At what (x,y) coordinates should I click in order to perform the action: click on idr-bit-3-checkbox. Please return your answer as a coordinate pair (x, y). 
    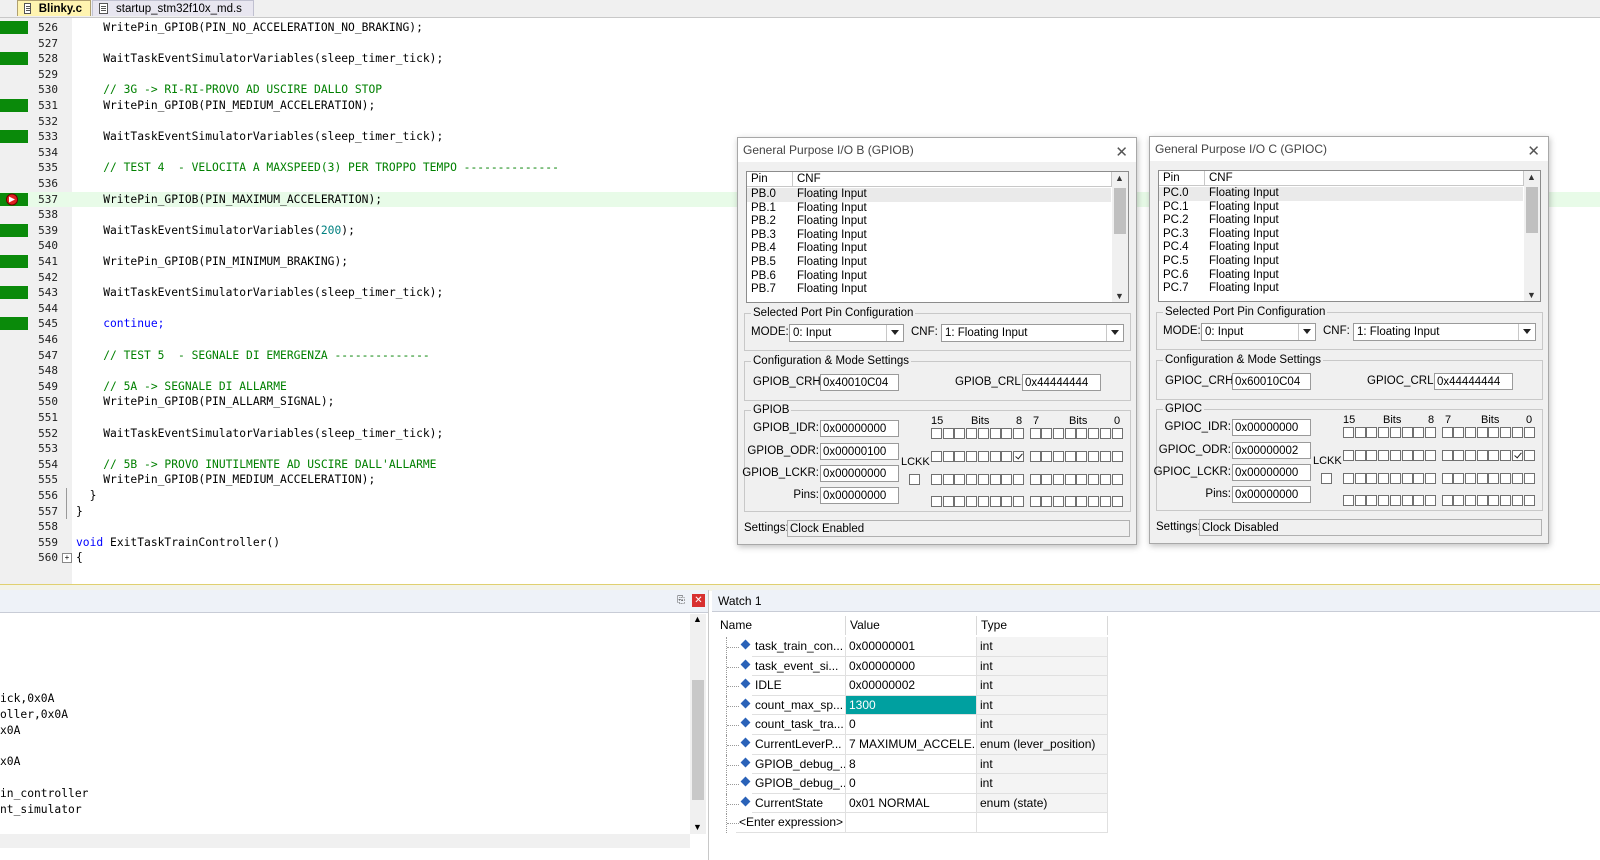
    Looking at the image, I should click on (1494, 432).